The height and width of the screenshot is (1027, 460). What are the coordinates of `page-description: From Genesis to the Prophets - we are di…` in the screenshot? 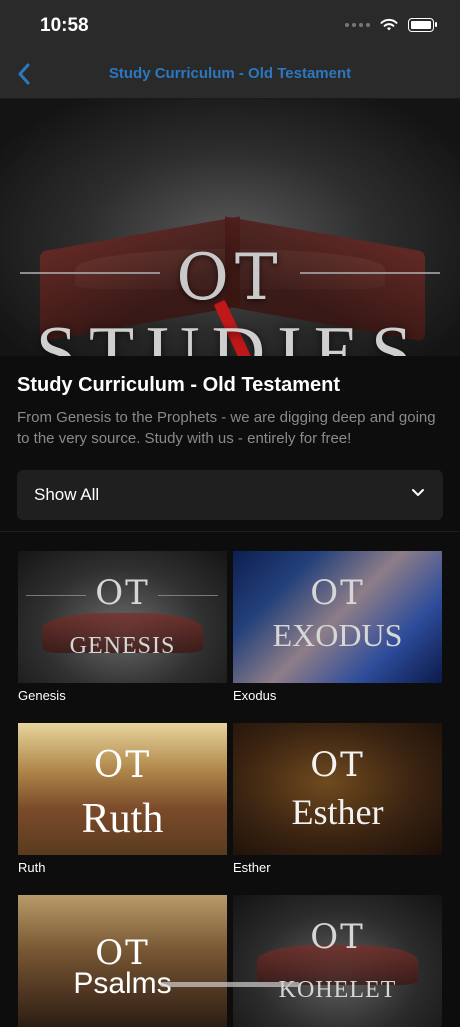 It's located at (226, 428).